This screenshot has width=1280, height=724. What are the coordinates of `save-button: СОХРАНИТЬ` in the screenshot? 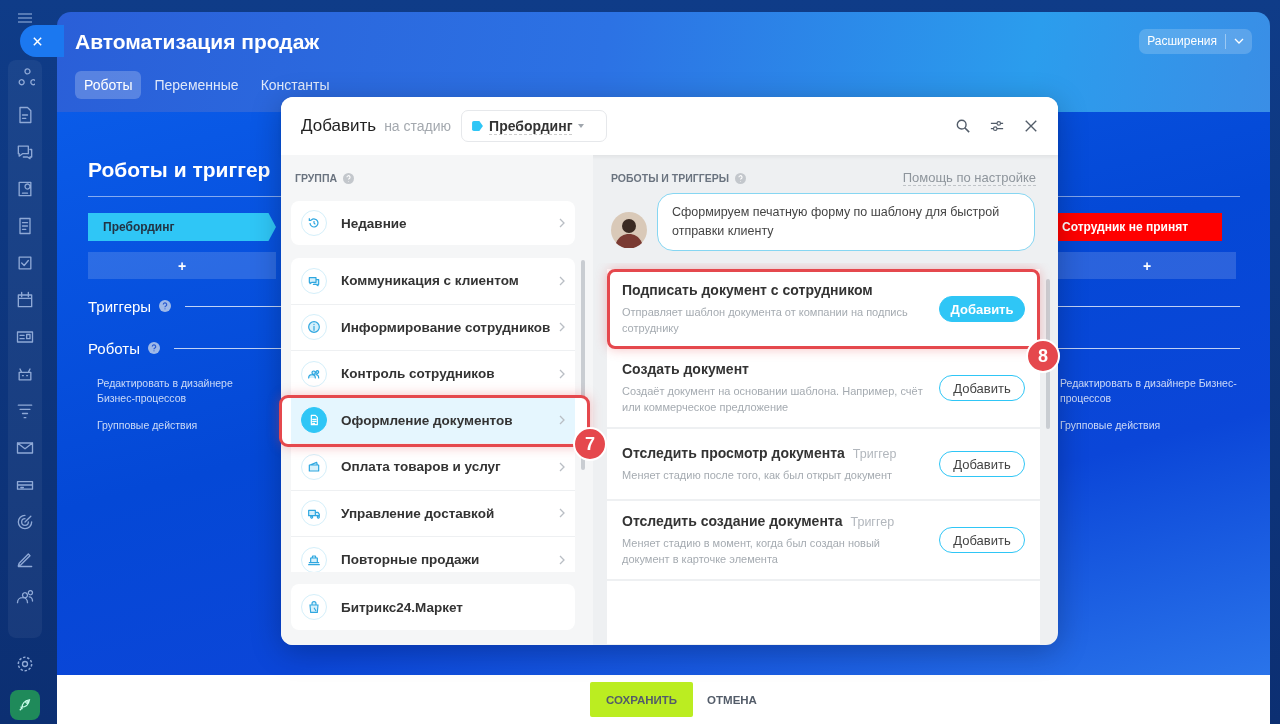 It's located at (642, 699).